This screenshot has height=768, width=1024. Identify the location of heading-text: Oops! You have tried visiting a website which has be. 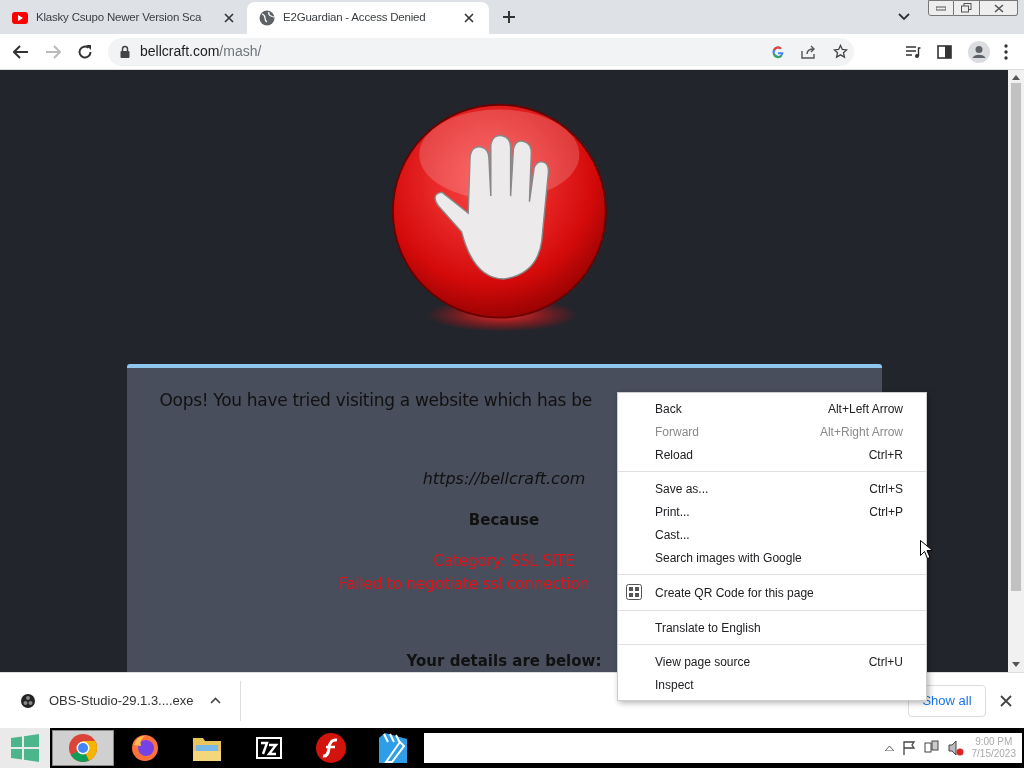
(375, 400).